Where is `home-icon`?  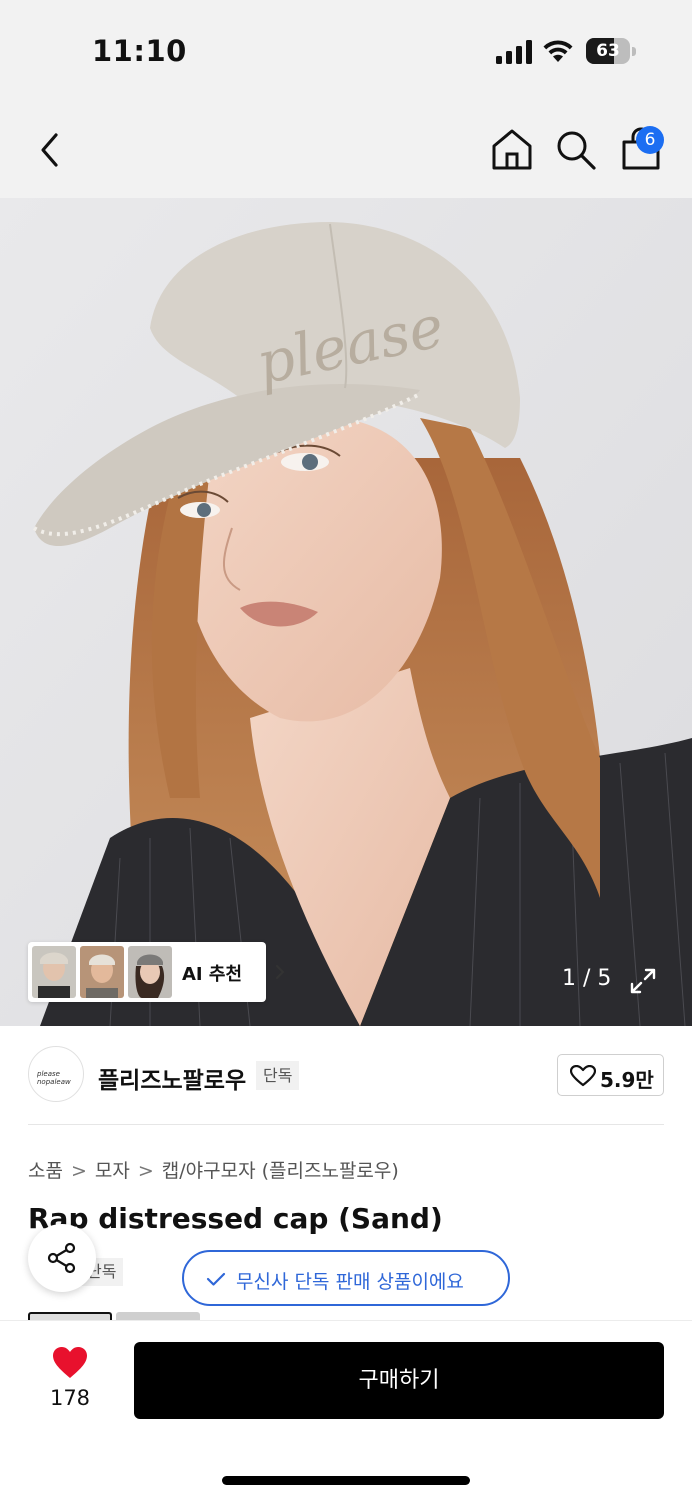
home-icon is located at coordinates (512, 149).